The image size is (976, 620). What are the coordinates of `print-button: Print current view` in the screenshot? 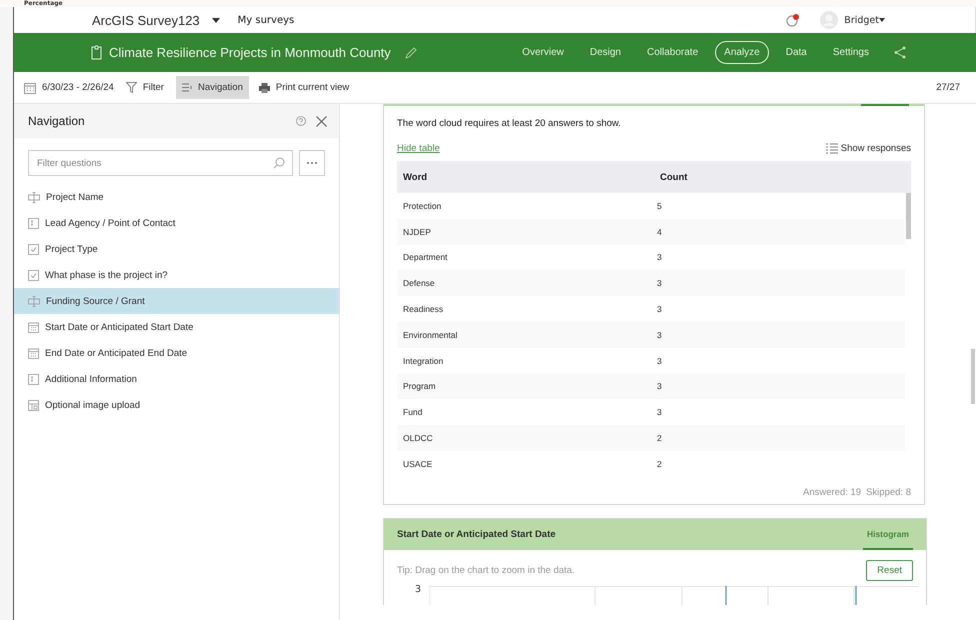 It's located at (313, 87).